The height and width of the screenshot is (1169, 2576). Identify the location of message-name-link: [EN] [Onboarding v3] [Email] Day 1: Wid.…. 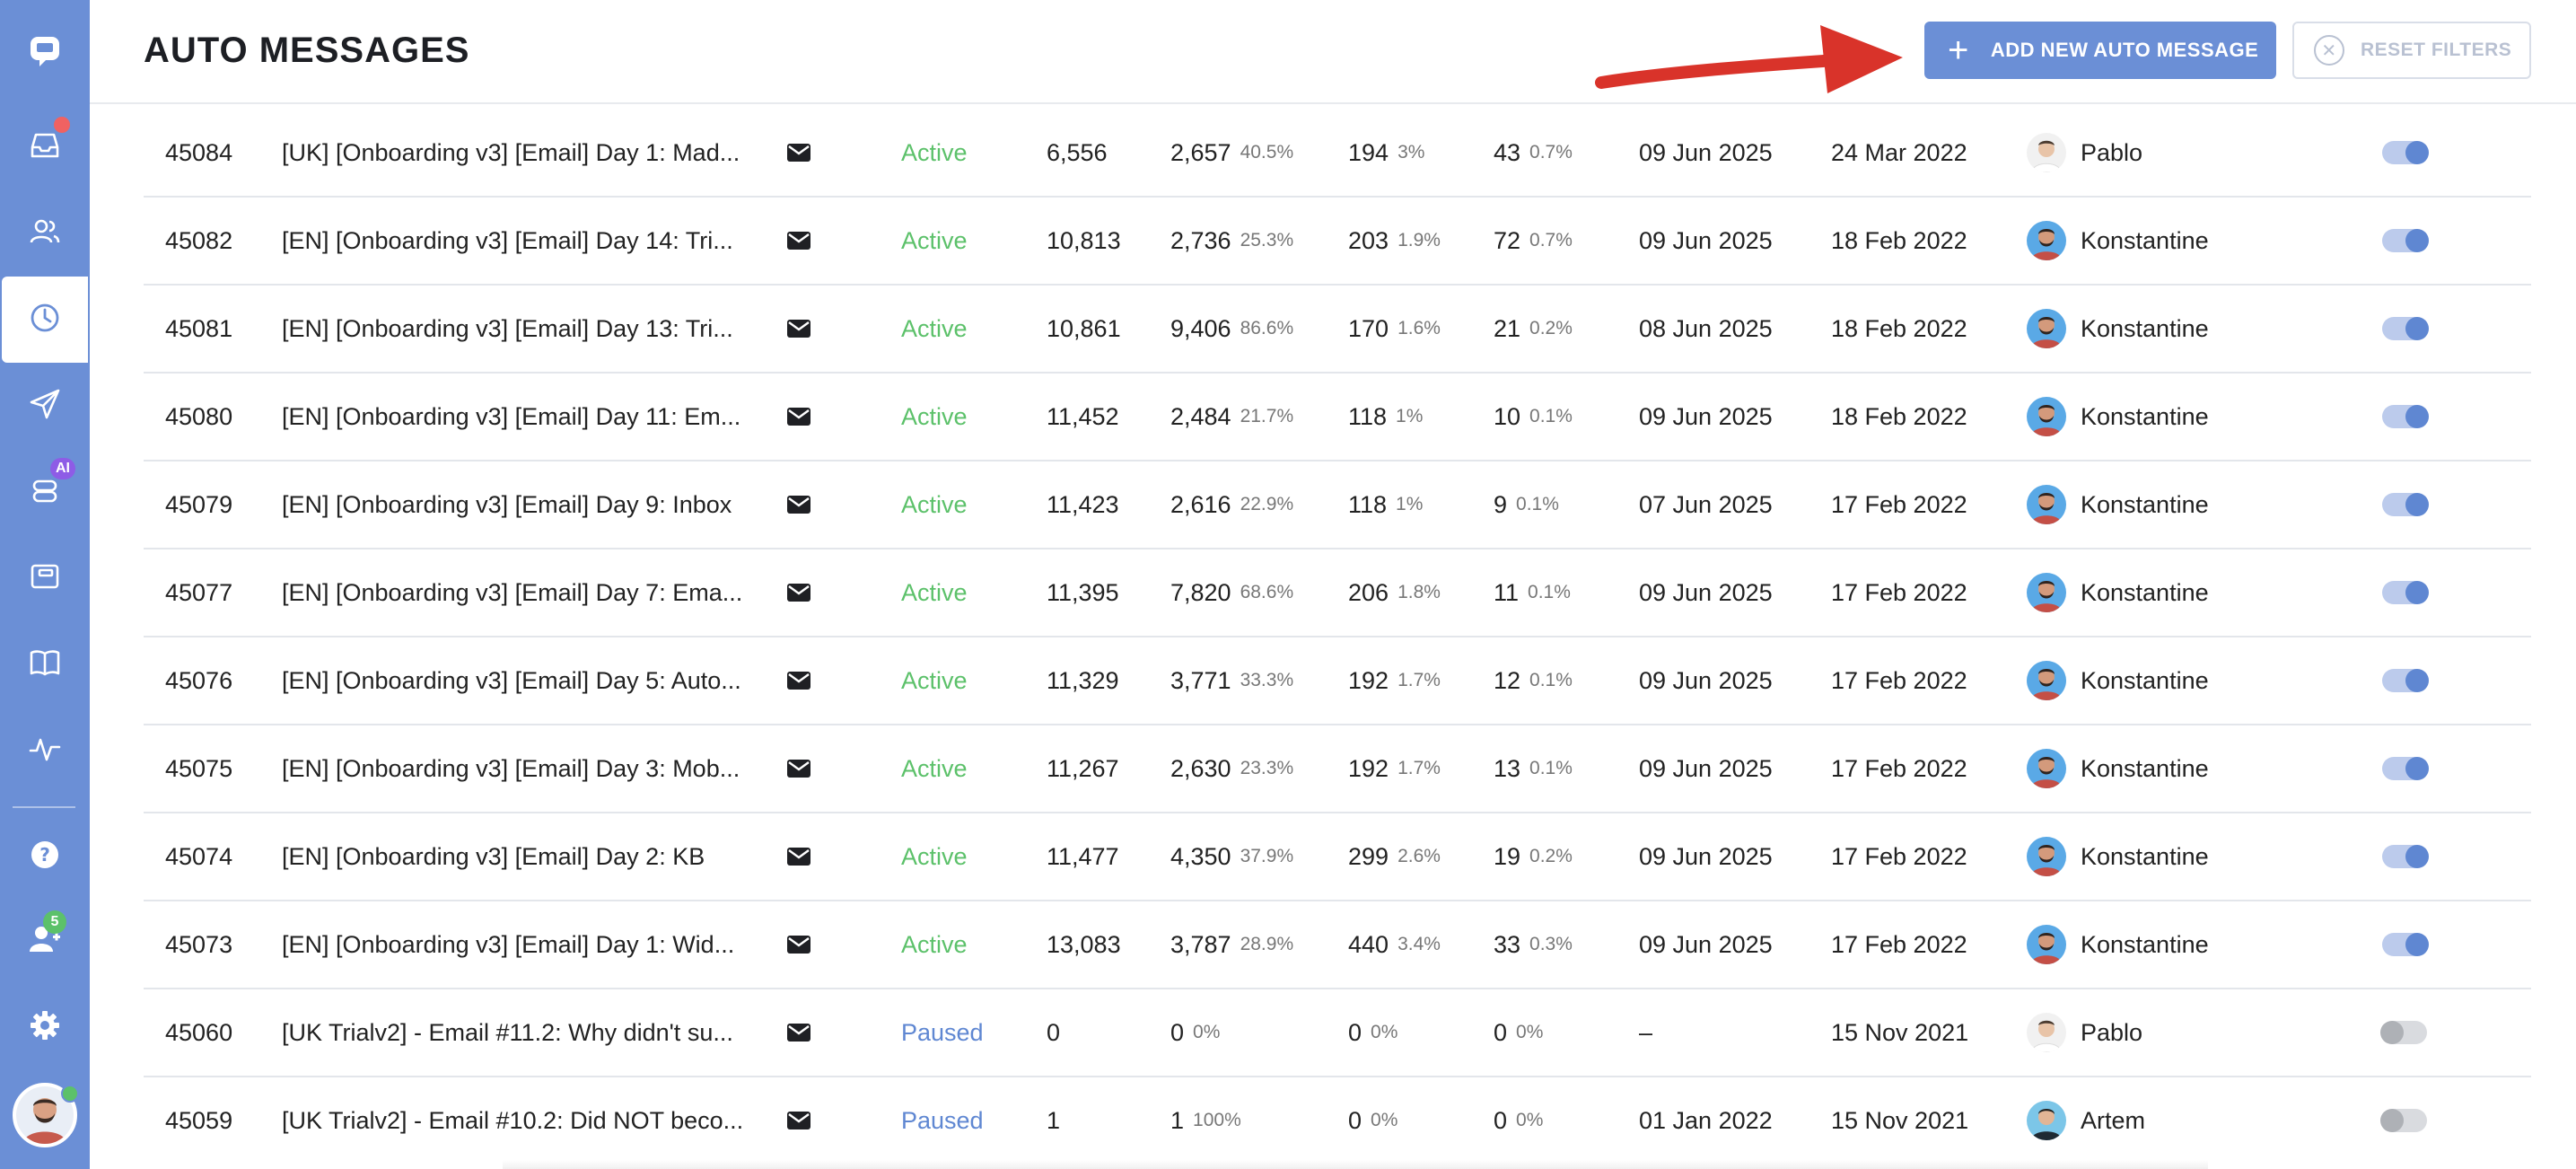
(515, 944).